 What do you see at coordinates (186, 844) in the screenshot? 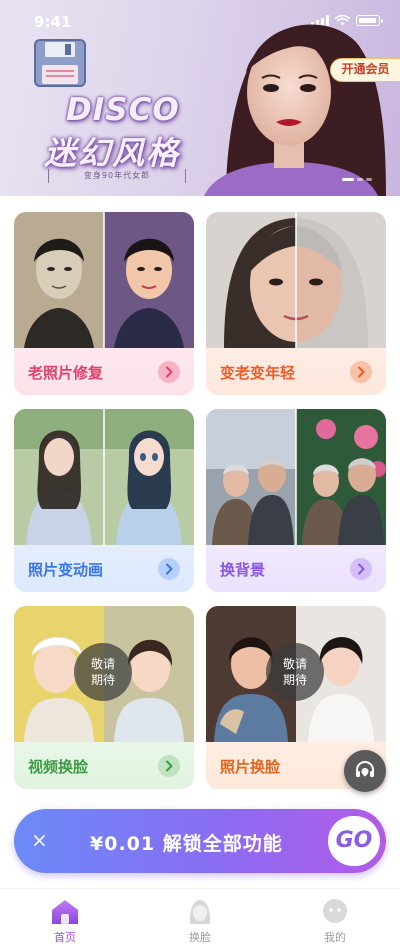
I see `unlock-promo-text: ¥0.01 解锁全部功能` at bounding box center [186, 844].